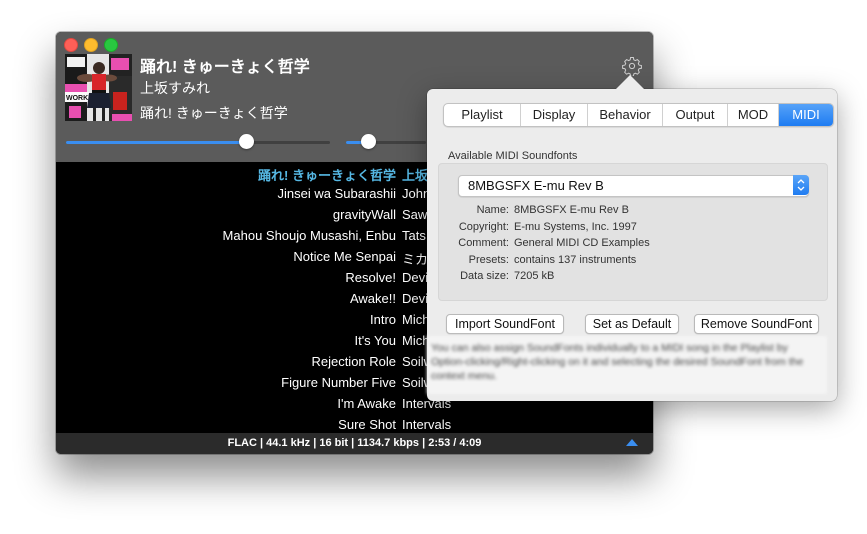 The image size is (867, 534). Describe the element at coordinates (806, 115) in the screenshot. I see `tab-midi: MIDI` at that location.